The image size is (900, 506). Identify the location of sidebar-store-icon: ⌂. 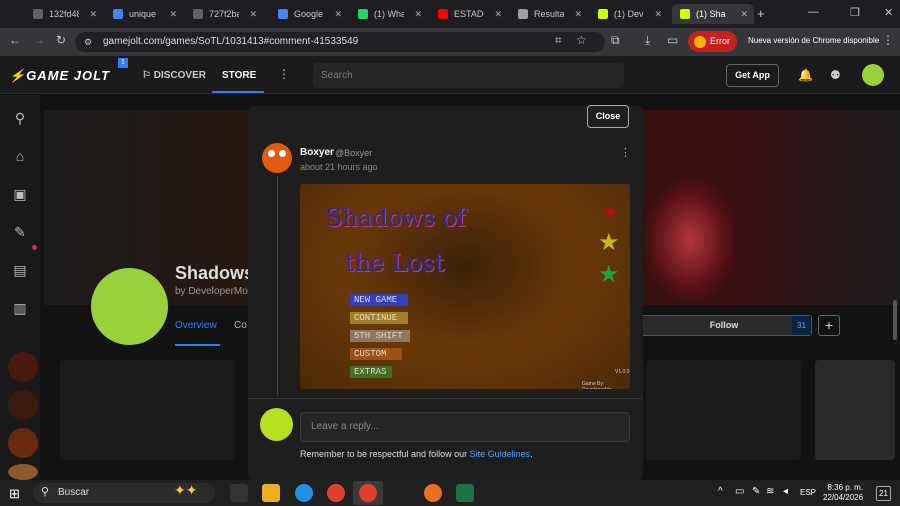
(20, 158).